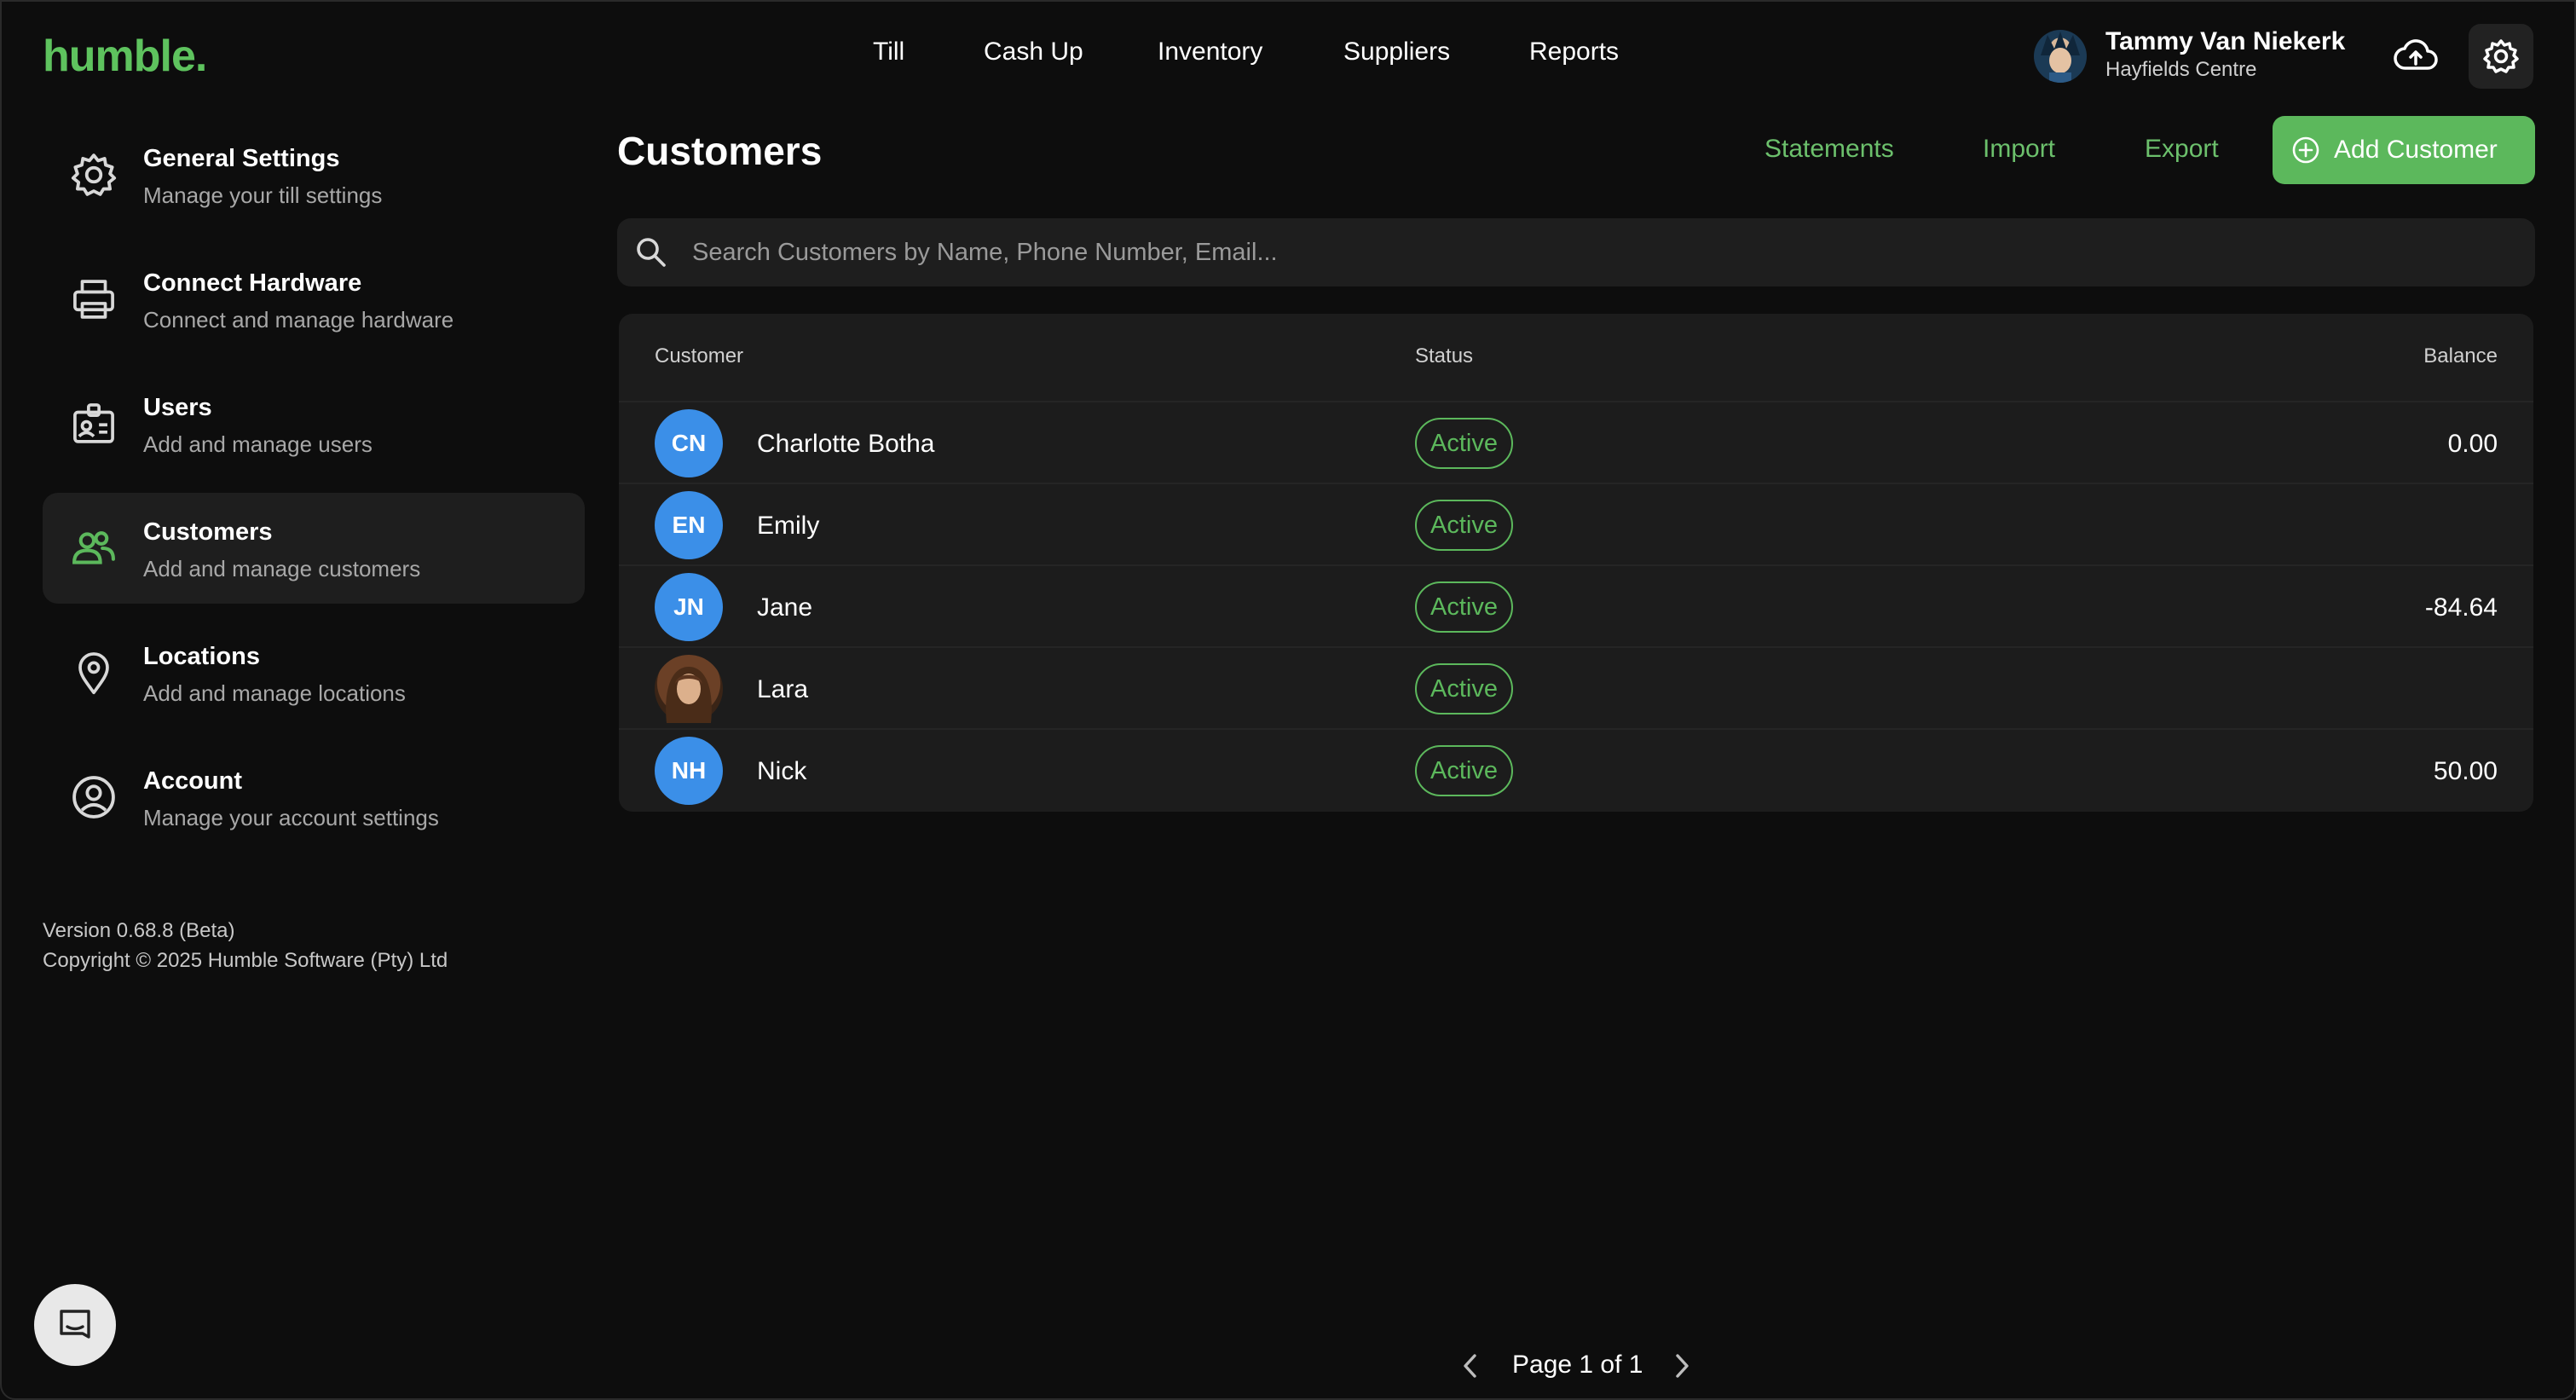 This screenshot has width=2576, height=1400. Describe the element at coordinates (1829, 149) in the screenshot. I see `statements-button: Statements` at that location.